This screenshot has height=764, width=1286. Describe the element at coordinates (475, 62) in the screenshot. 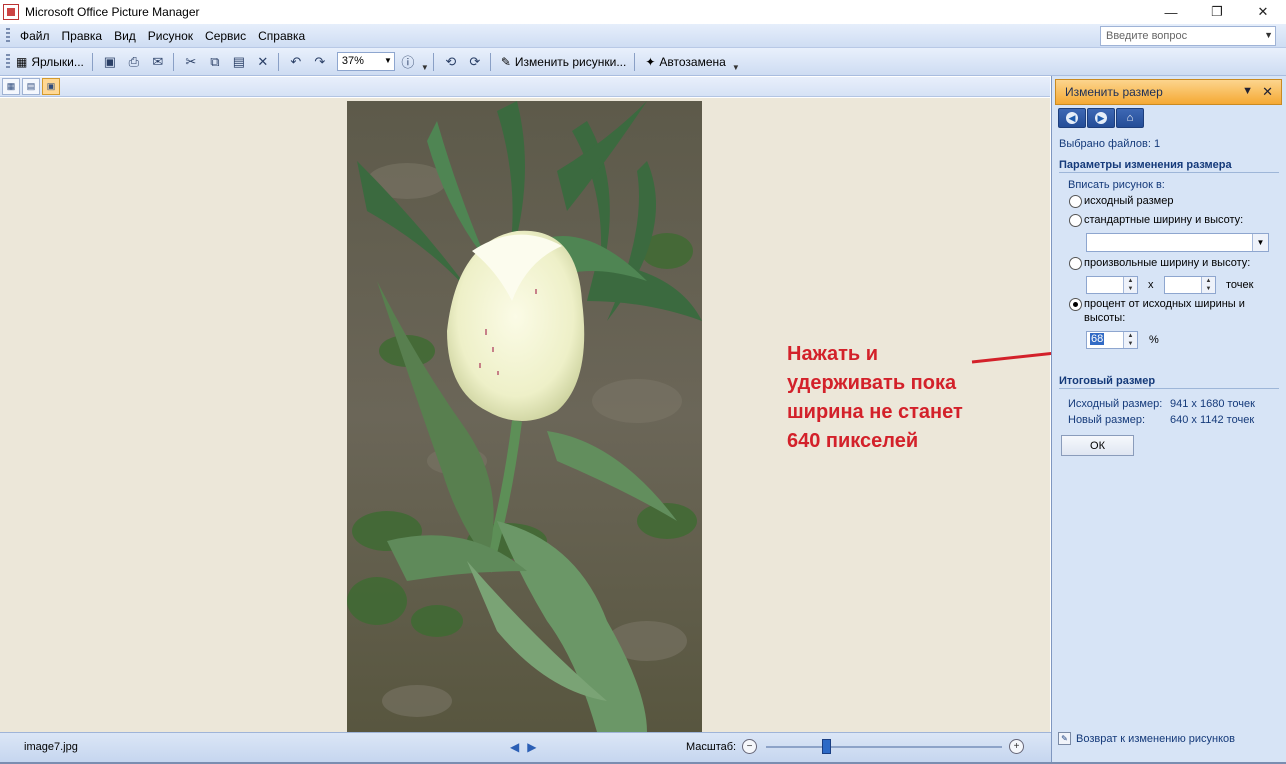

I see `rotate-right-icon: ⟳` at that location.